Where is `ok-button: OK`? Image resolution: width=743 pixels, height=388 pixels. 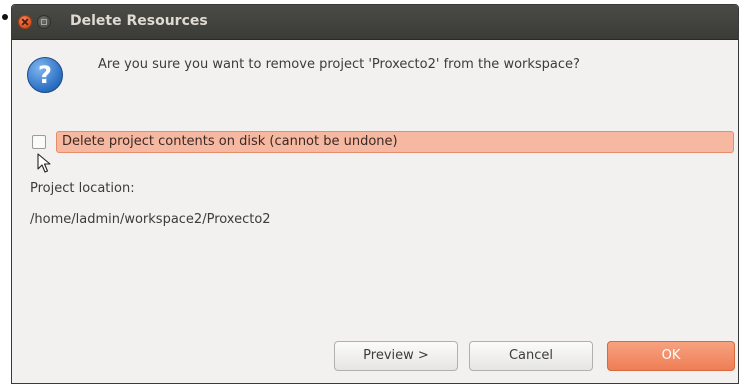 ok-button: OK is located at coordinates (671, 356).